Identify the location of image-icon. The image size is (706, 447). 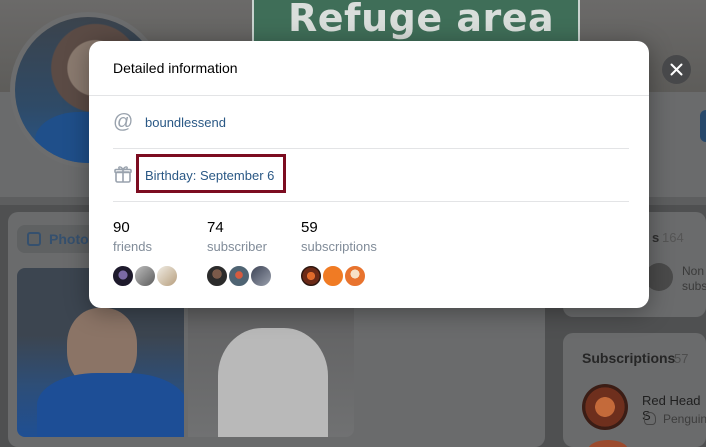
(34, 239).